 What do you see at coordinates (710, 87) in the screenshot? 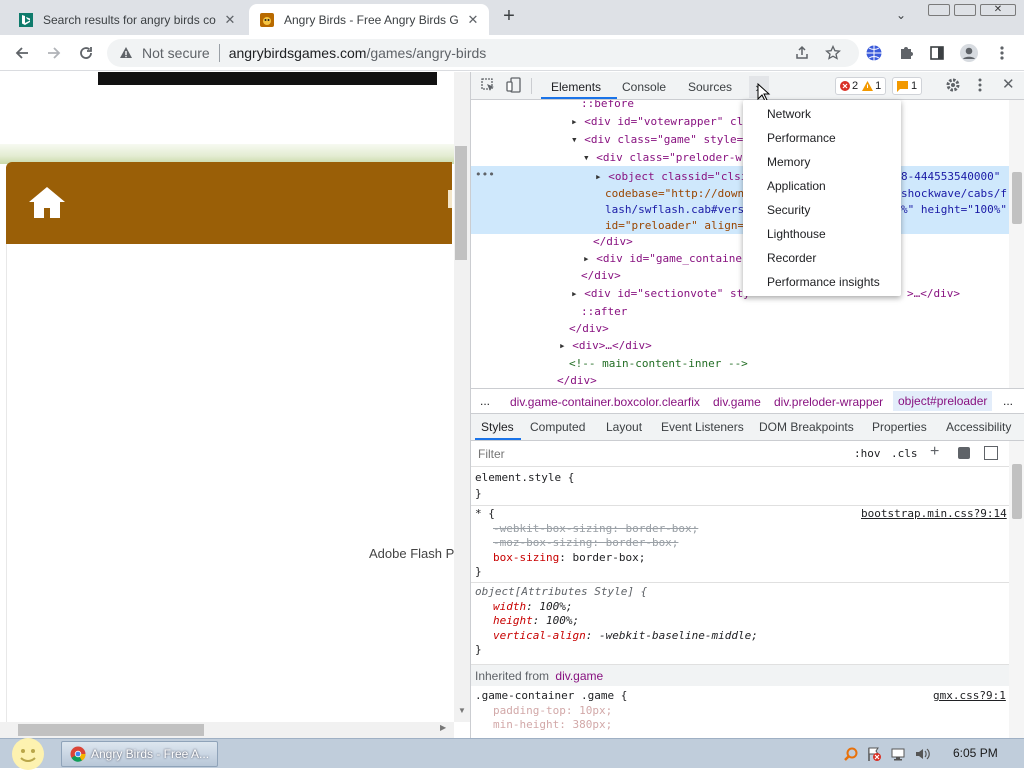
I see `devtools-tab-sources: Sources` at bounding box center [710, 87].